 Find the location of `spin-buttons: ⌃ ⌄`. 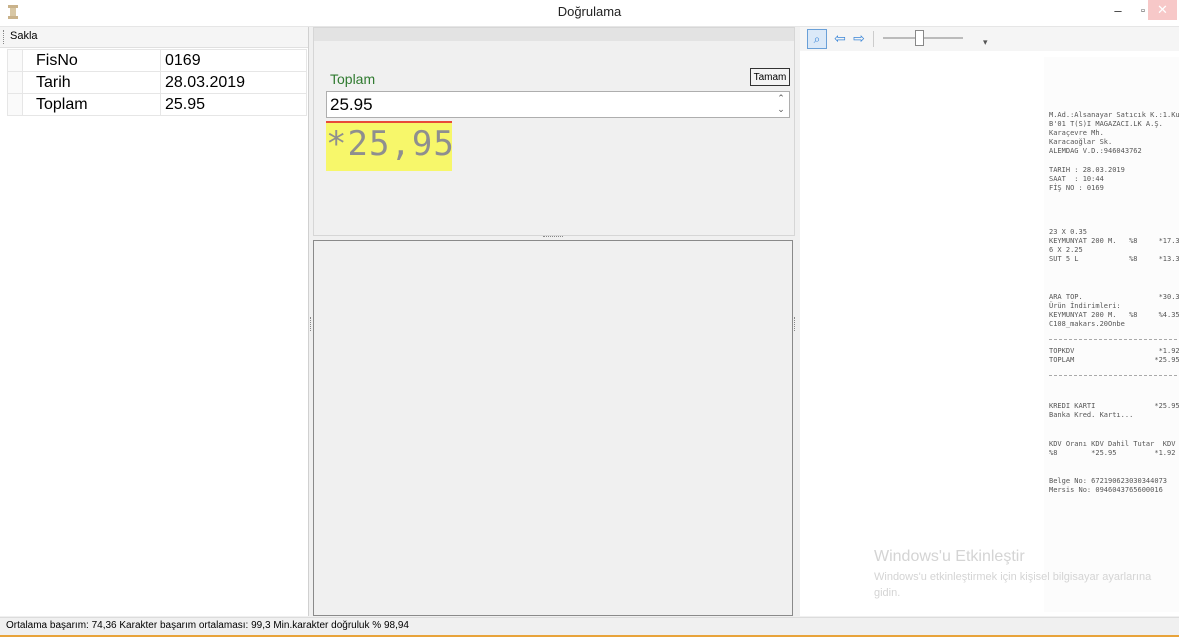

spin-buttons: ⌃ ⌄ is located at coordinates (781, 104).